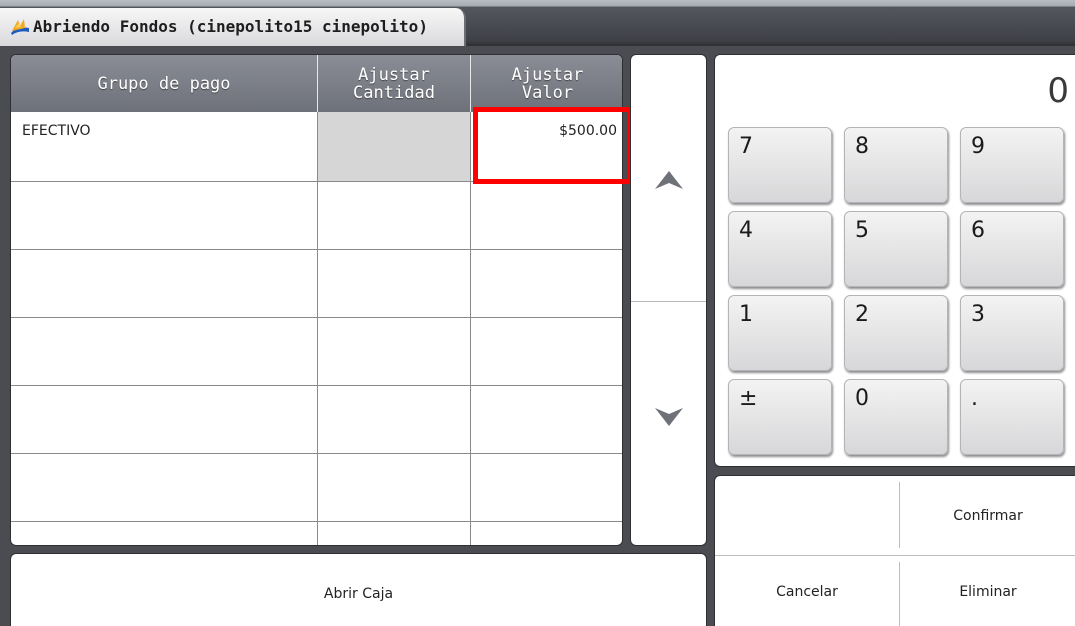 The height and width of the screenshot is (626, 1075). I want to click on numpad-display: 0, so click(1058, 91).